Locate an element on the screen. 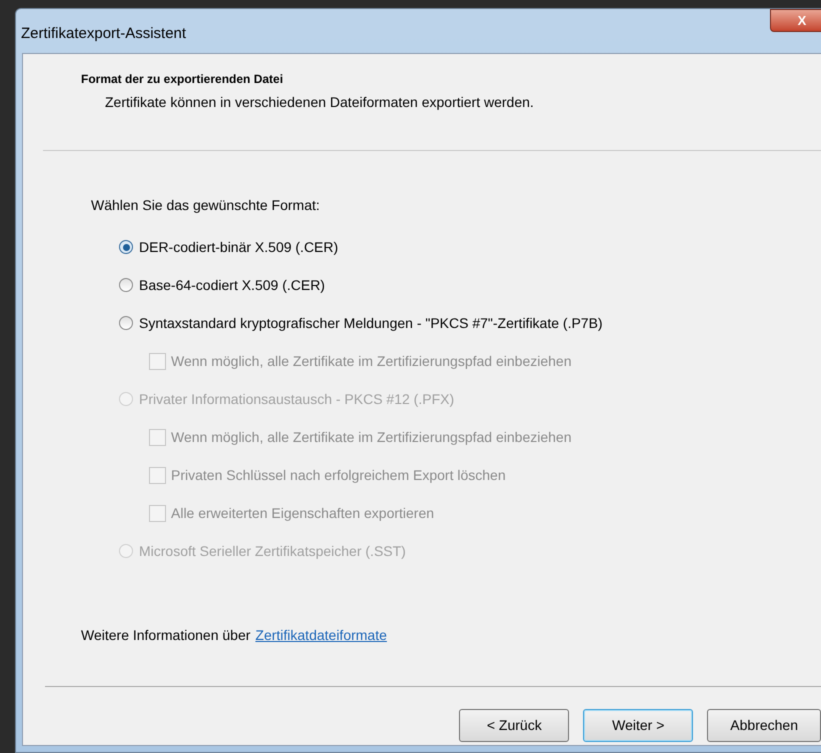 The image size is (821, 753). info-text: Weitere Informationen über is located at coordinates (165, 635).